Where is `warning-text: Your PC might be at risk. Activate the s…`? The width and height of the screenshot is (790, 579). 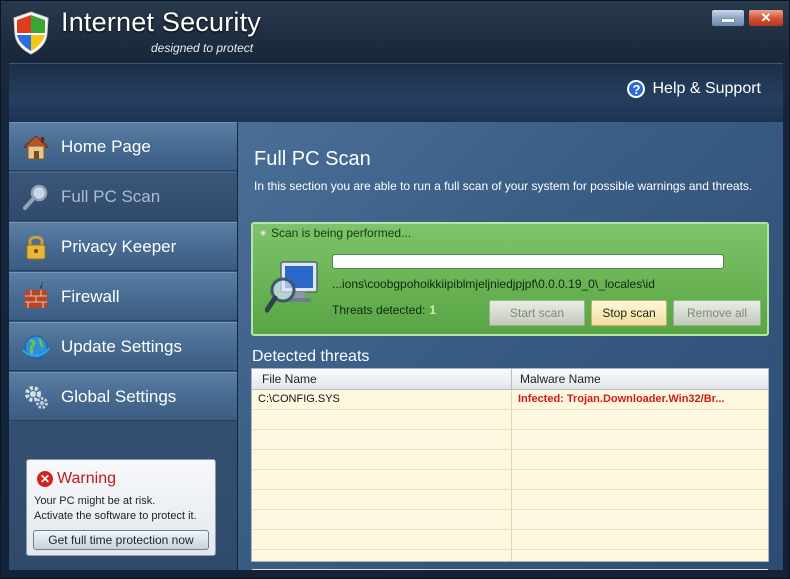 warning-text: Your PC might be at risk. Activate the s… is located at coordinates (115, 509).